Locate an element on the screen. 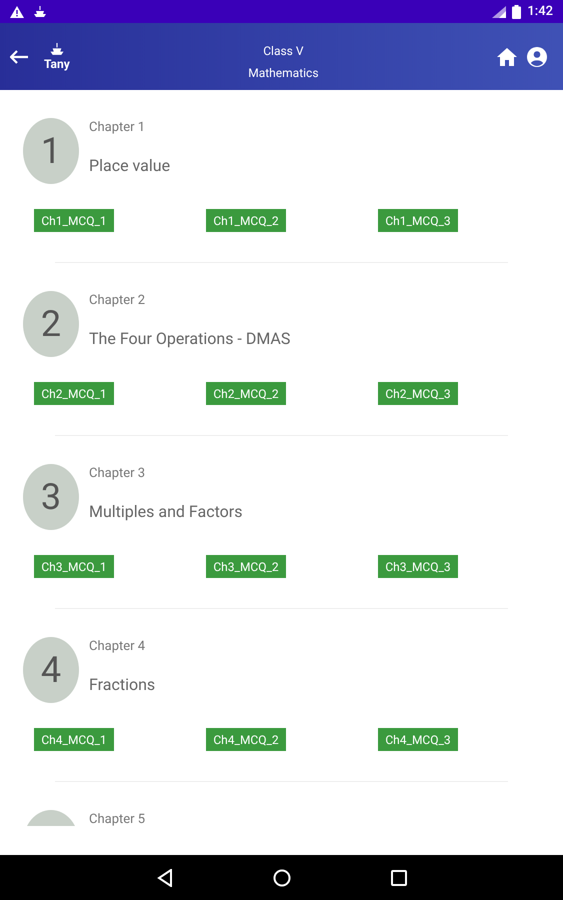 The image size is (563, 900). chapter-label: Chapter 3 is located at coordinates (117, 474).